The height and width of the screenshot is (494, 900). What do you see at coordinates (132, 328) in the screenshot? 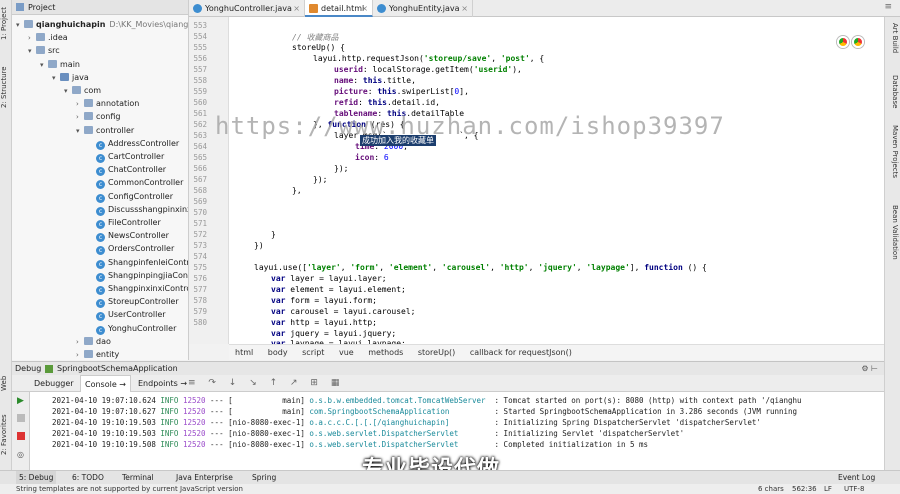
I see `tree-item: c YonghuController` at bounding box center [132, 328].